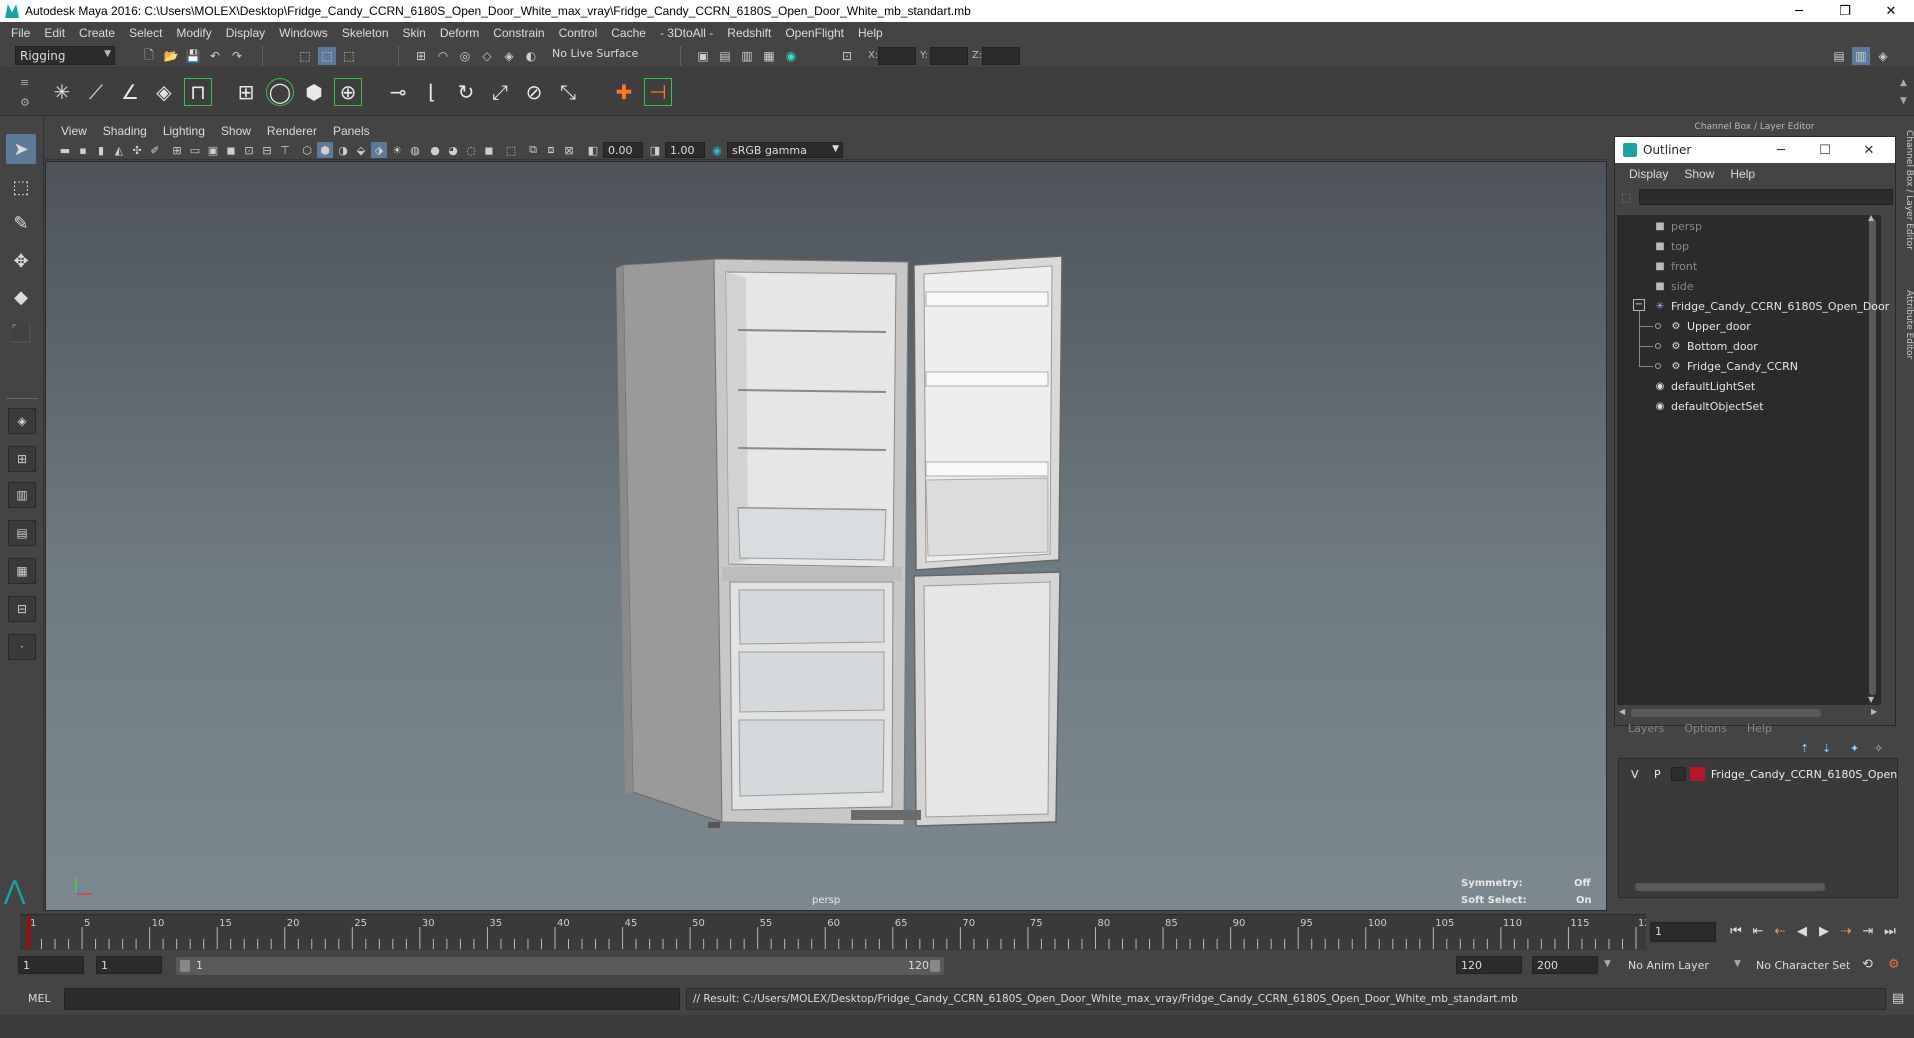 The image size is (1914, 1038). What do you see at coordinates (22, 571) in the screenshot?
I see `hypershade-layout-icon: ▦` at bounding box center [22, 571].